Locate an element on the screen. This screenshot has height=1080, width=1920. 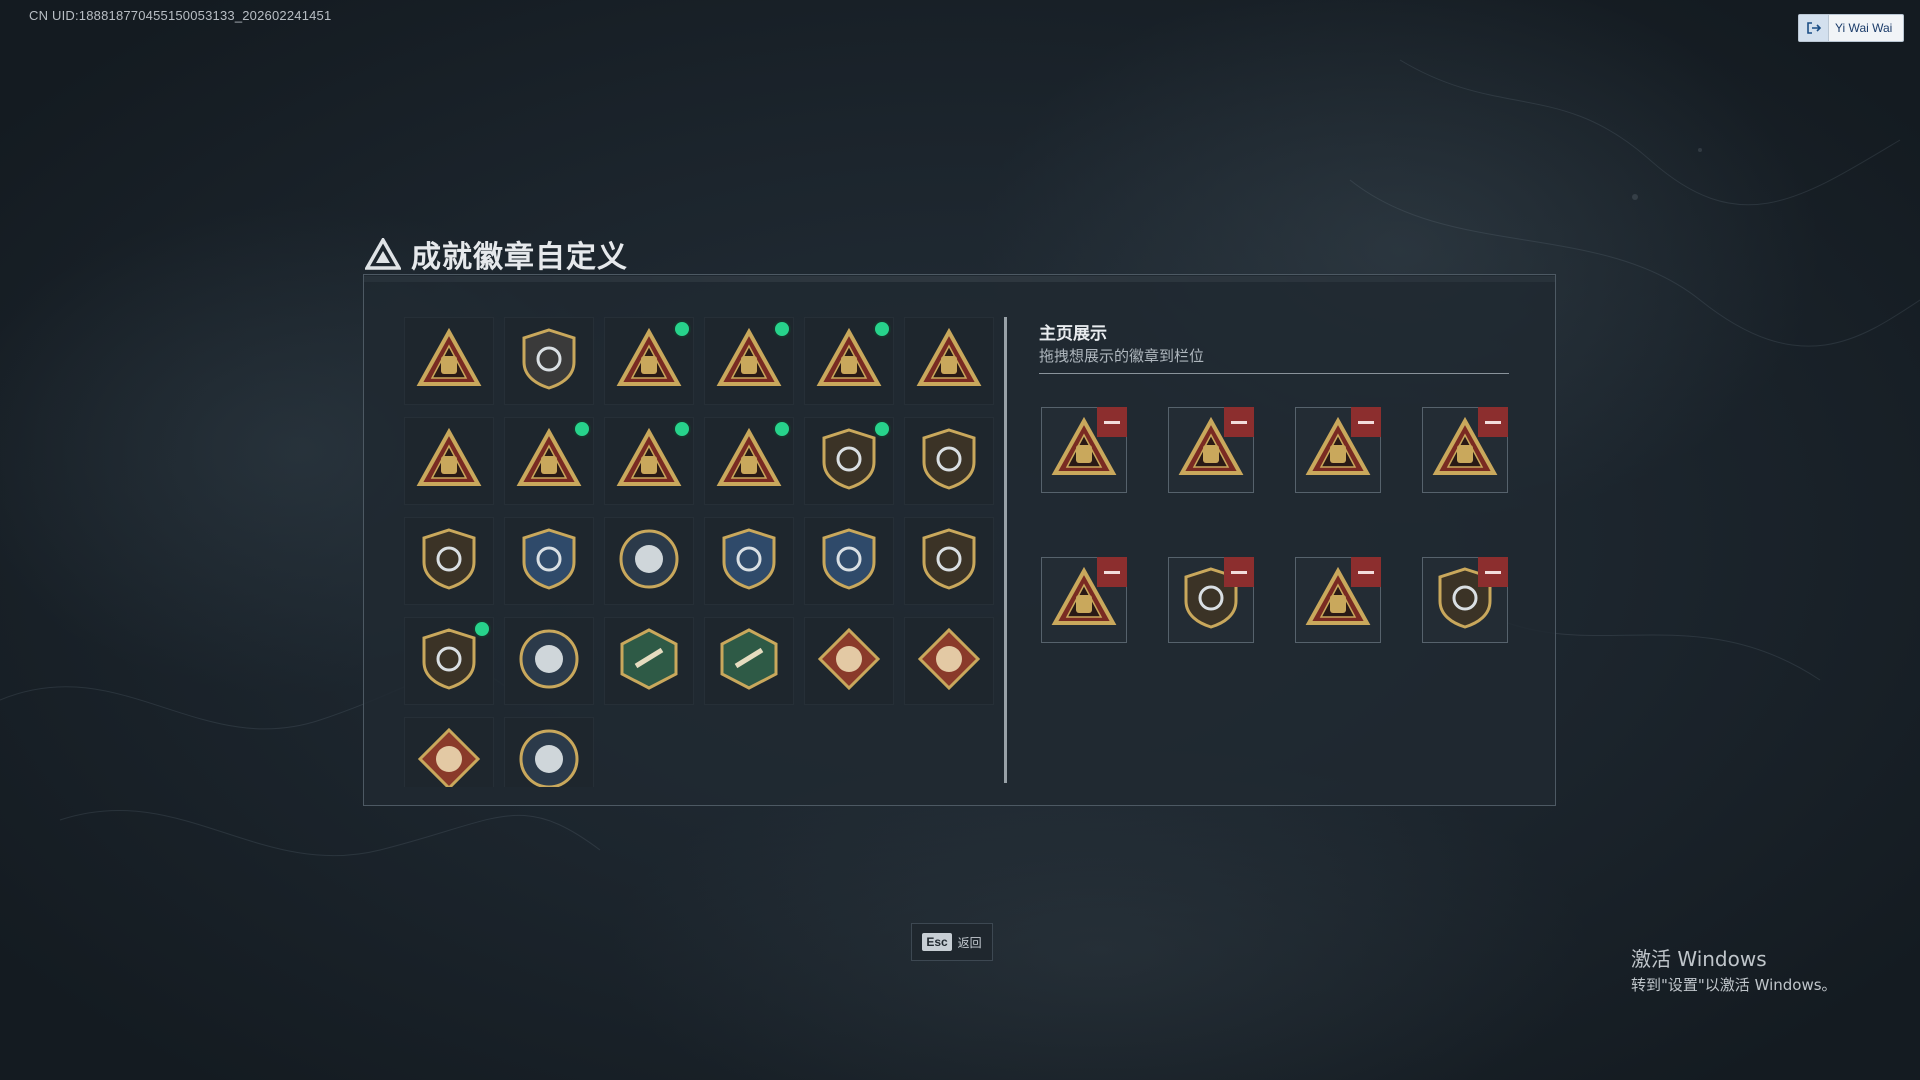
rocket-triangle-badge-icon is located at coordinates (749, 461).